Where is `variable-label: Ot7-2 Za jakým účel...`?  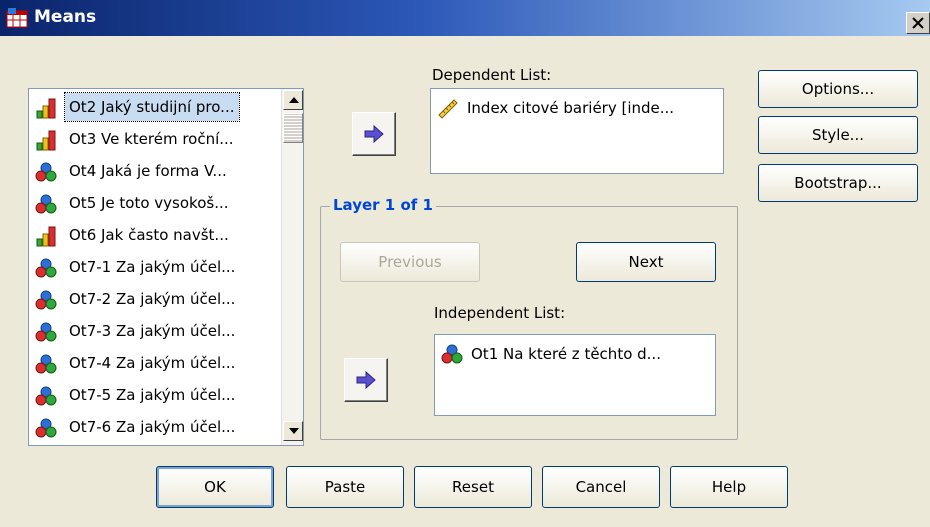 variable-label: Ot7-2 Za jakým účel... is located at coordinates (152, 299).